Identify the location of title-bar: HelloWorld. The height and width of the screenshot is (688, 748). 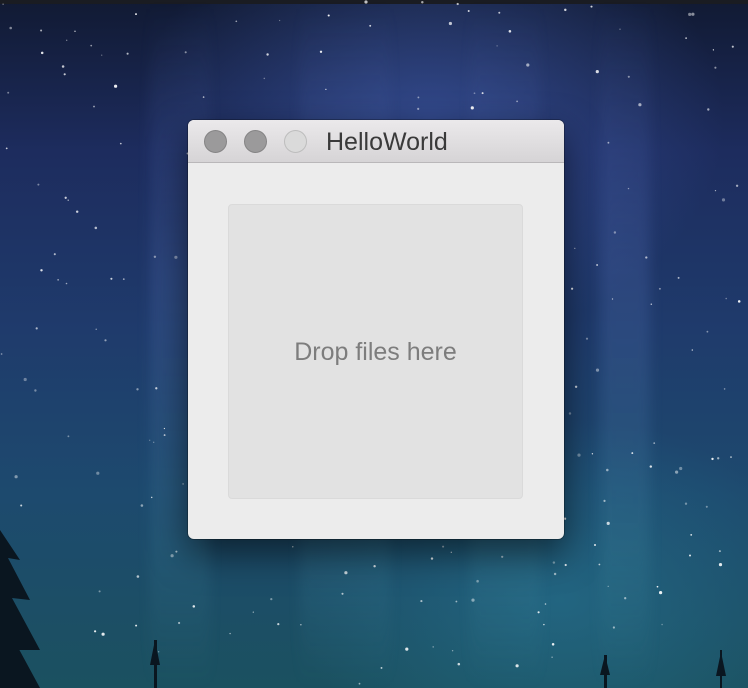
(376, 141).